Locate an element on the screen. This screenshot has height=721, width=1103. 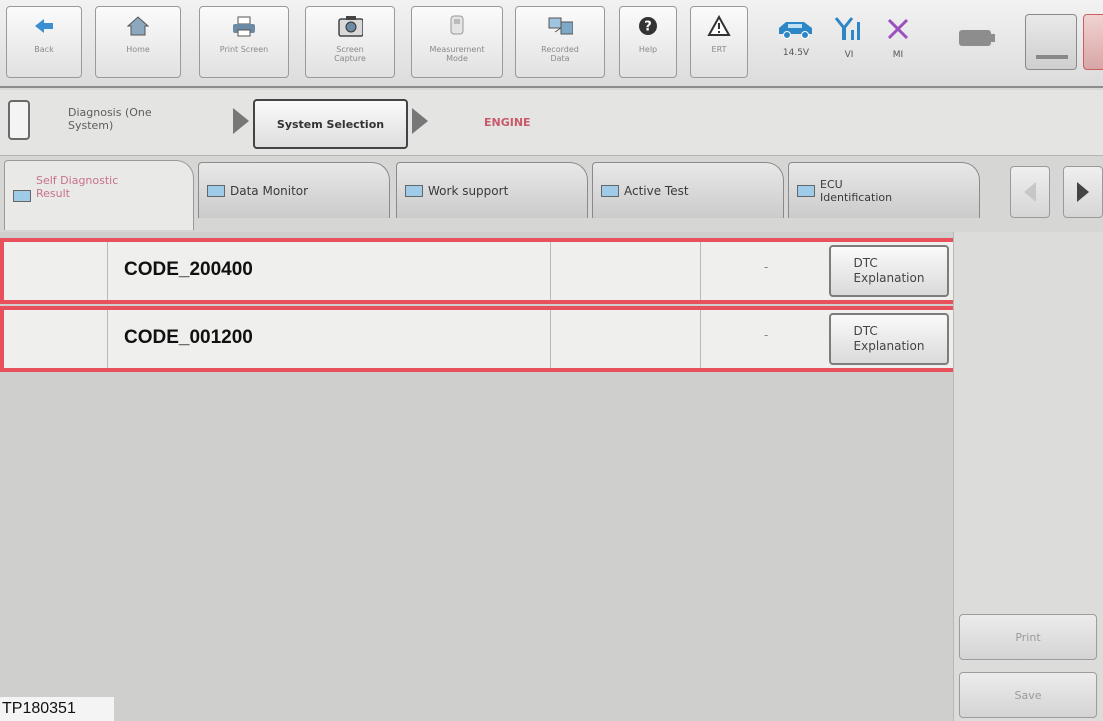
screen-capture-button: Screen Capture is located at coordinates (350, 42).